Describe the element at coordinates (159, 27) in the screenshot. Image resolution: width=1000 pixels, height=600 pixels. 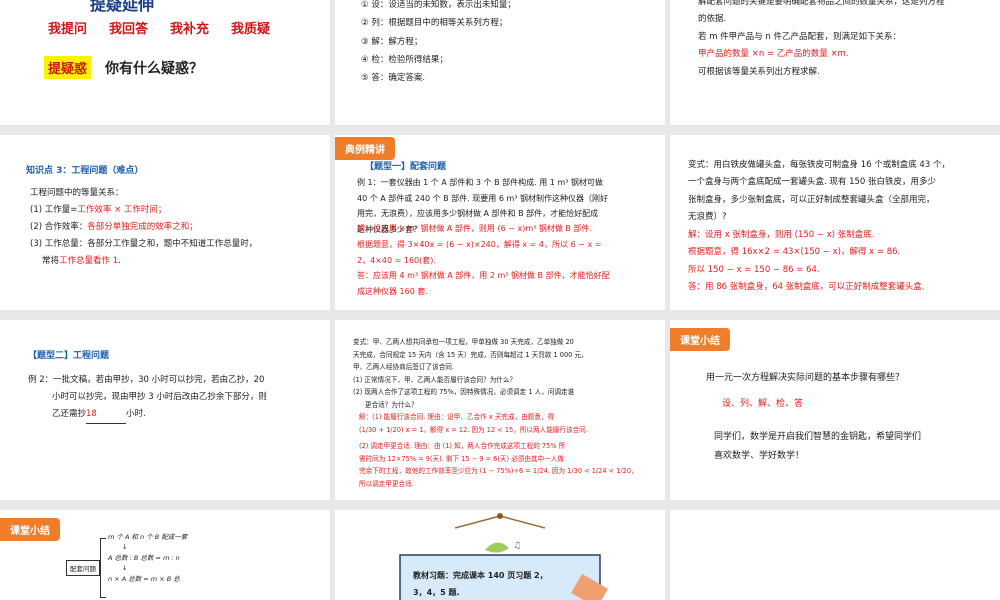
I see `ask-row: 我提问 我回答 我补充 我质疑` at that location.